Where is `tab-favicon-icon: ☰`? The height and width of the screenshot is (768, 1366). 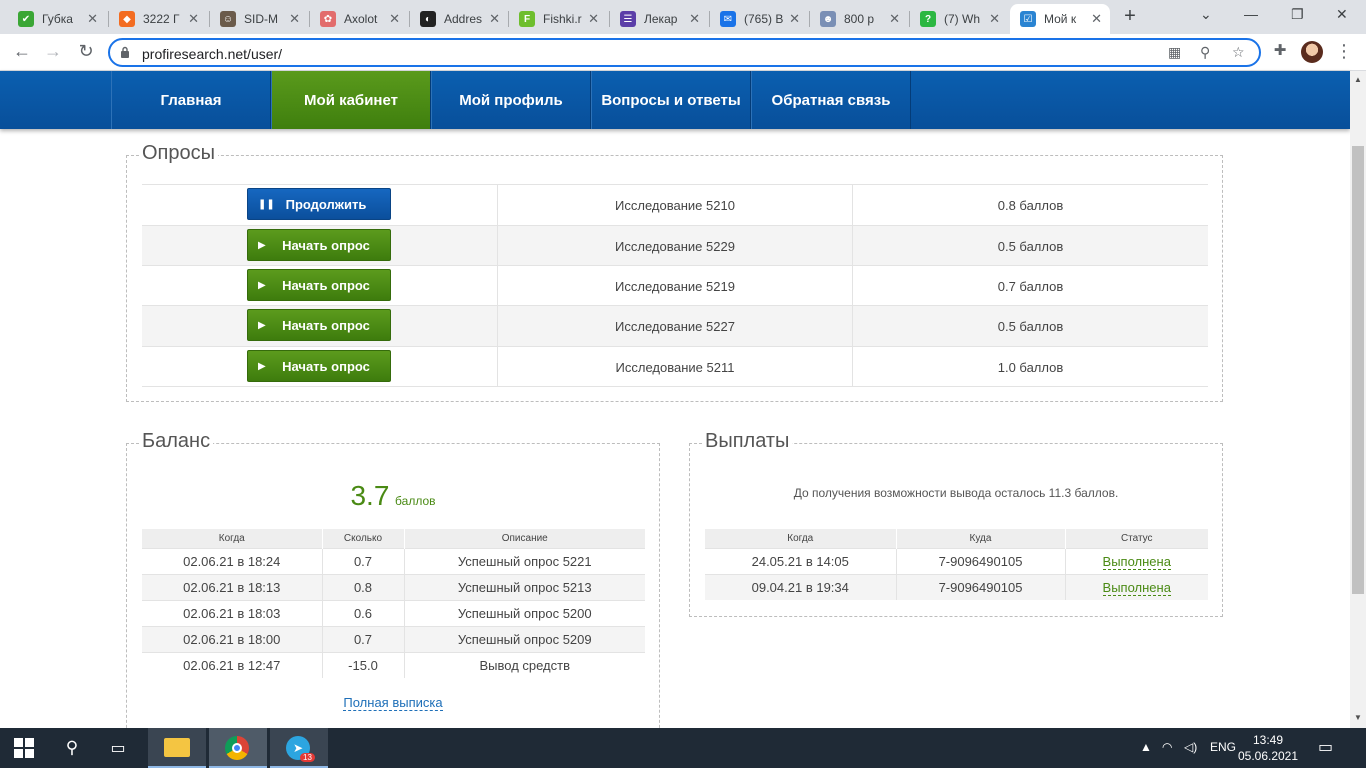 tab-favicon-icon: ☰ is located at coordinates (628, 19).